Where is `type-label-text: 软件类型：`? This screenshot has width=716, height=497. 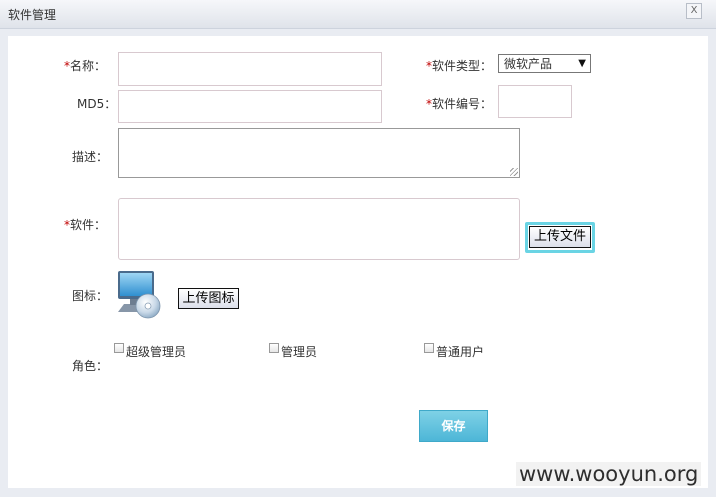 type-label-text: 软件类型： is located at coordinates (462, 66).